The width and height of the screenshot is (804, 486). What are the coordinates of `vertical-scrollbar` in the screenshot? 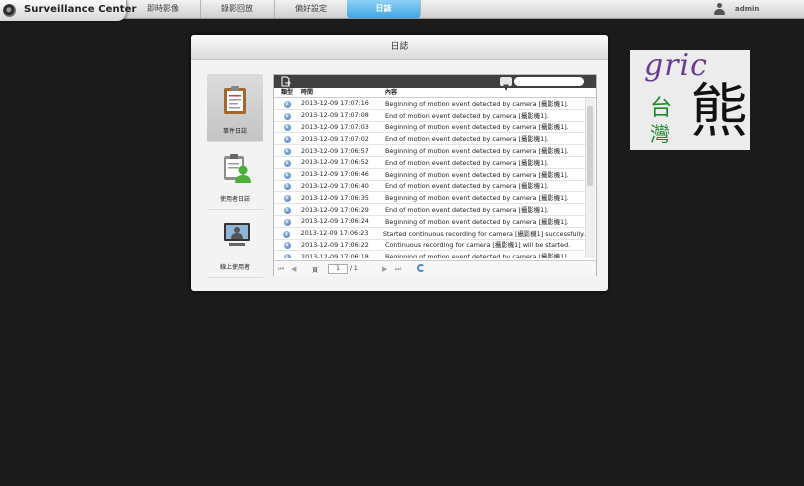 It's located at (590, 178).